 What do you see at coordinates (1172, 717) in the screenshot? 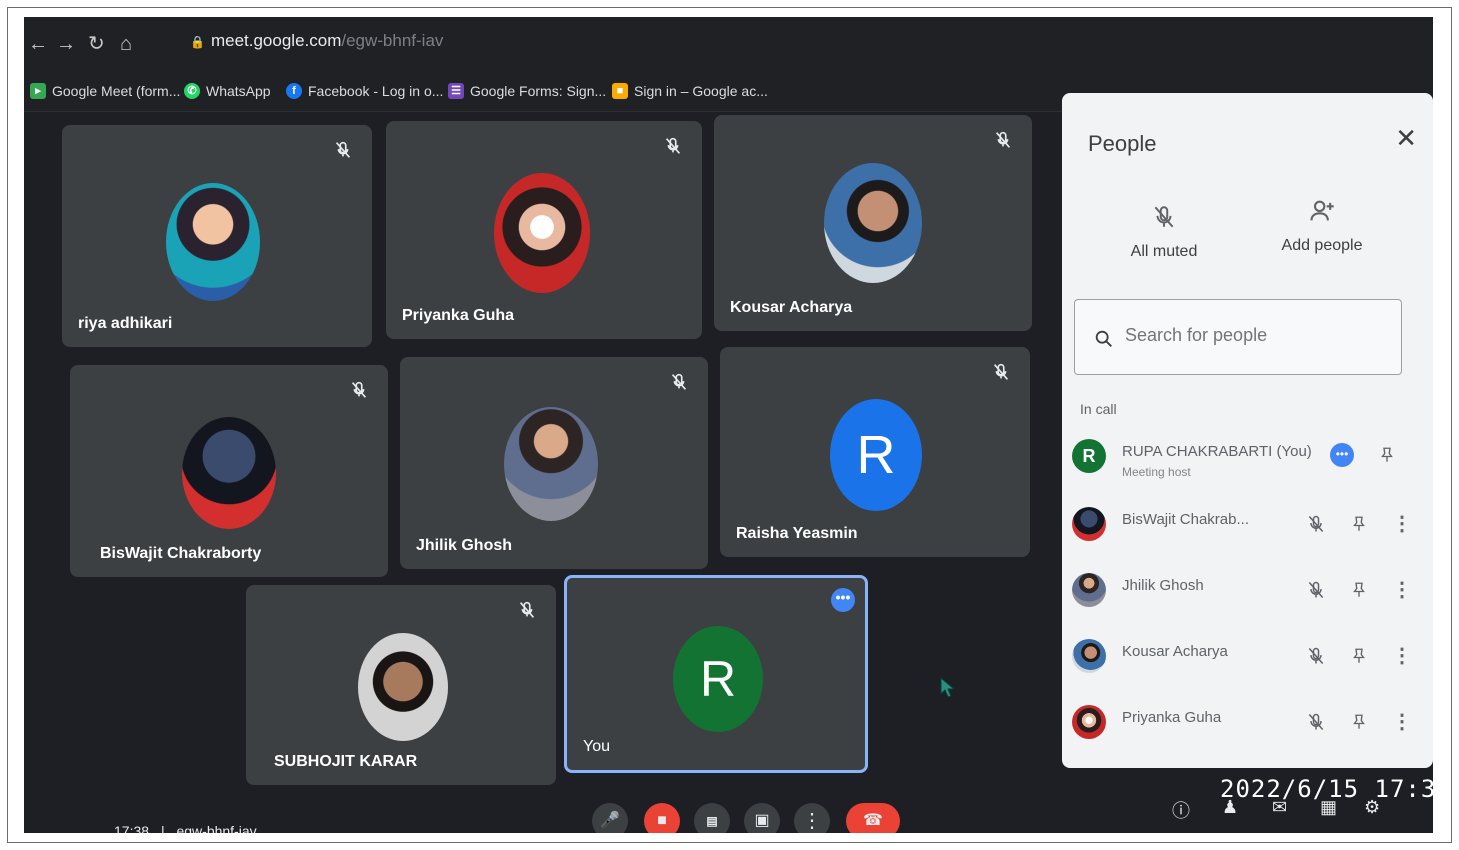
I see `person-name: Priyanka Guha` at bounding box center [1172, 717].